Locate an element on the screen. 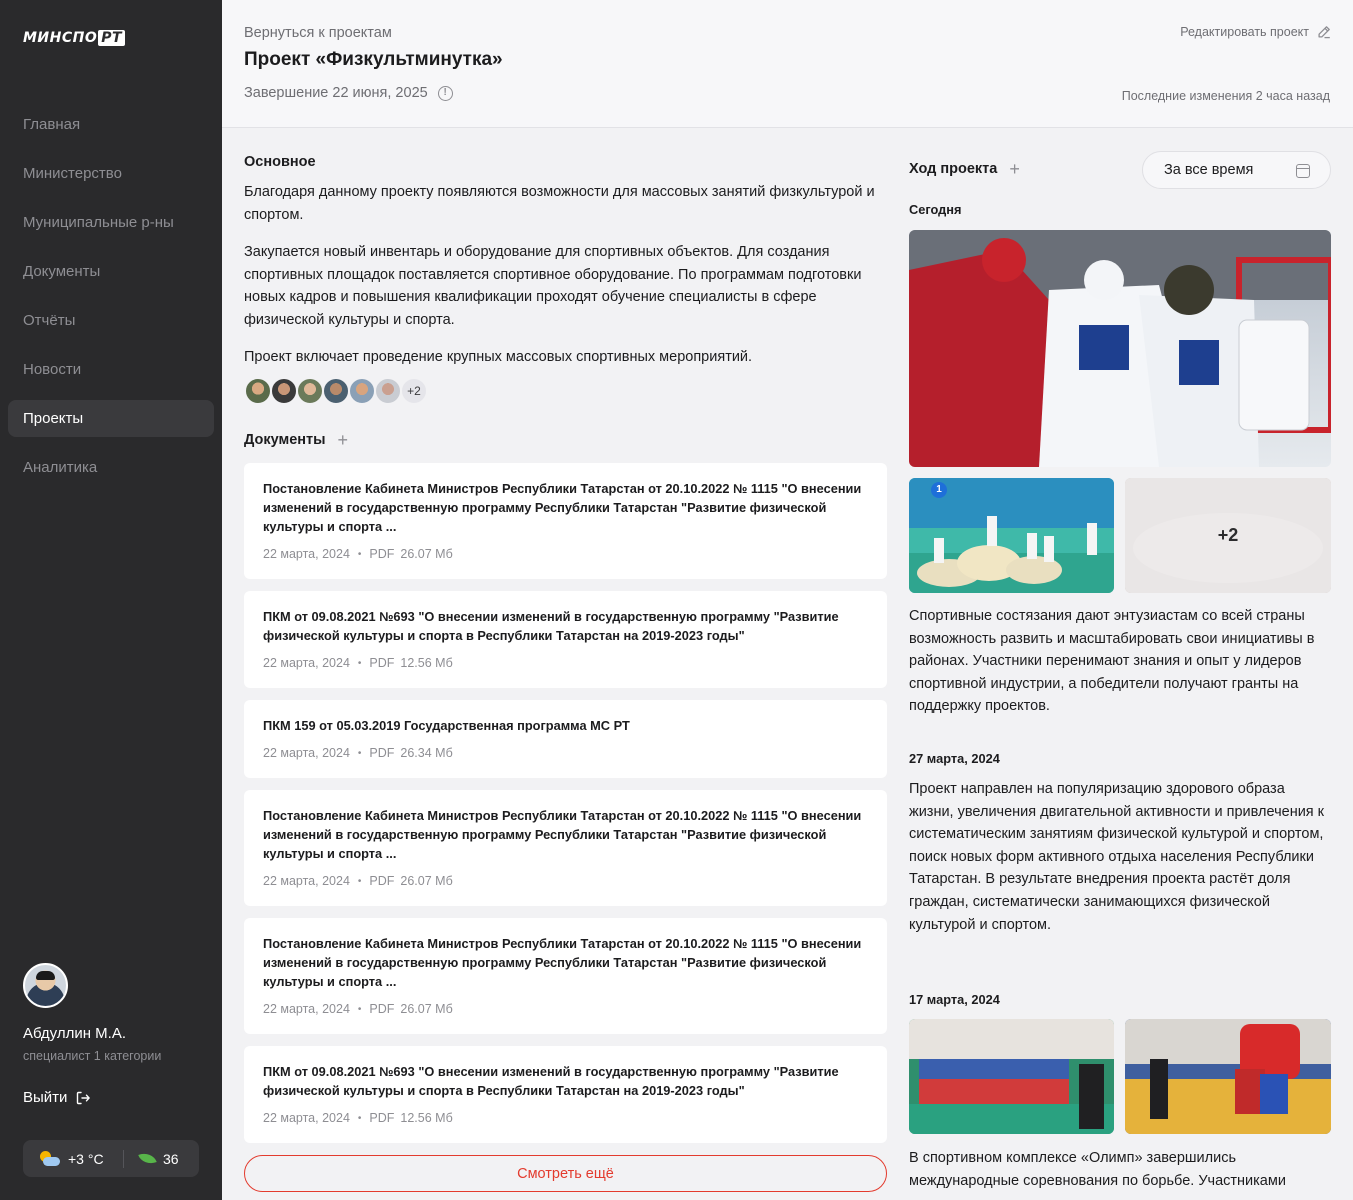  logout-label: Выйти is located at coordinates (45, 1097).